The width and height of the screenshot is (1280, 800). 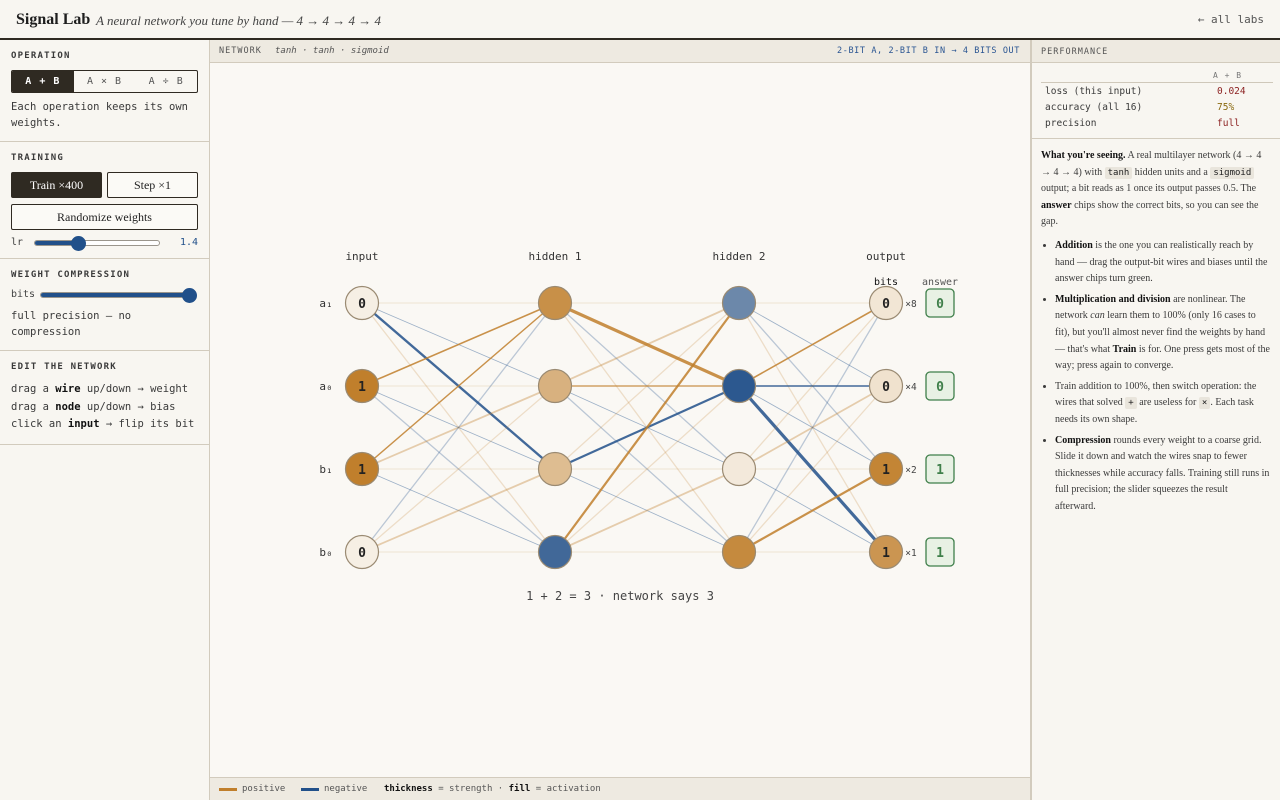 I want to click on layer-title-hidden-2: hidden 2, so click(x=739, y=256).